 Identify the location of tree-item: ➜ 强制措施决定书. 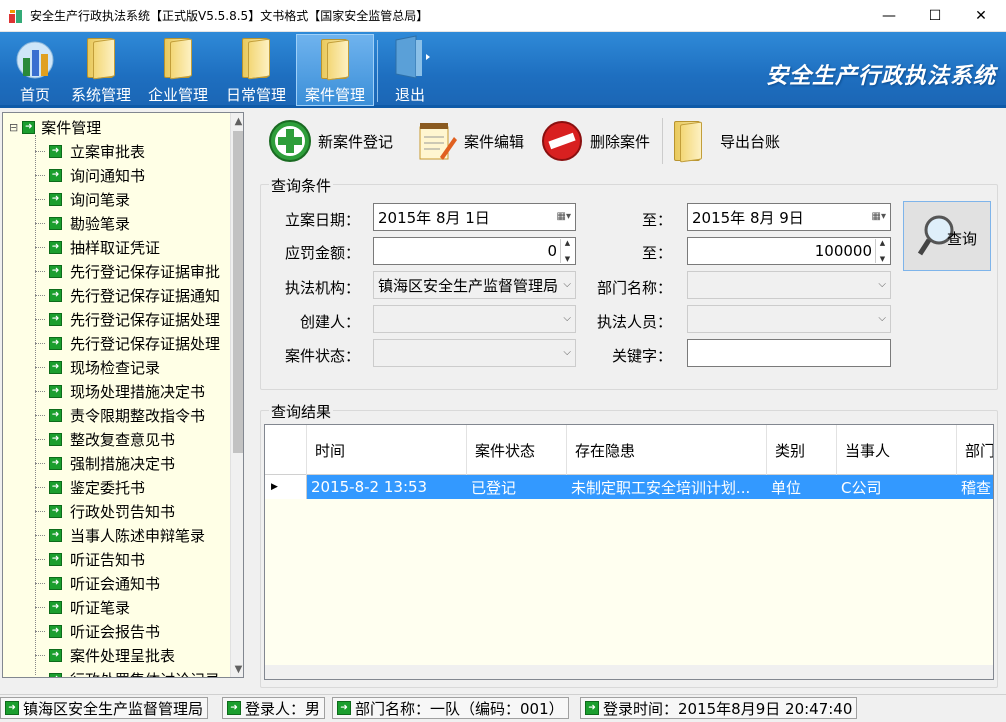
(105, 463).